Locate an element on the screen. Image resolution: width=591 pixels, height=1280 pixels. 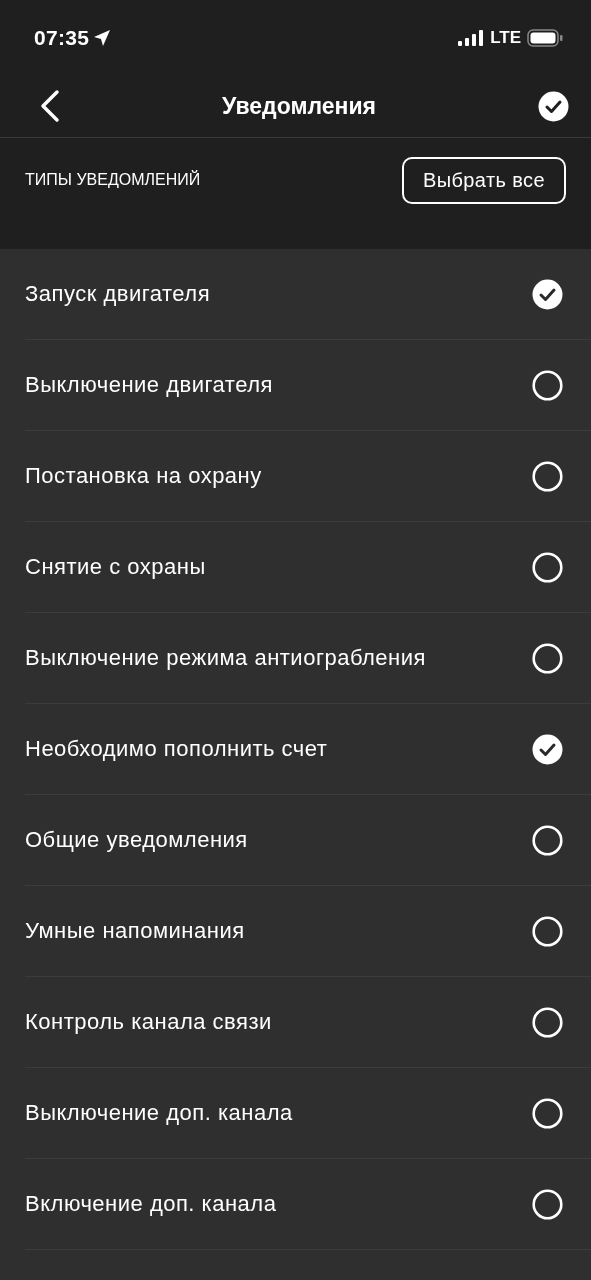
option-label: Необходимо пополнить счет is located at coordinates (176, 749).